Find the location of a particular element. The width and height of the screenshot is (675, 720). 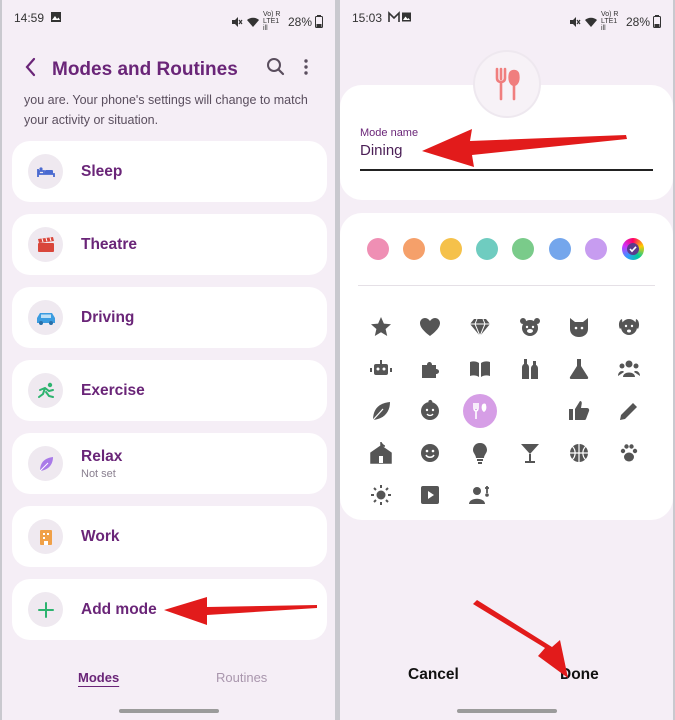

running-icon is located at coordinates (45, 390).